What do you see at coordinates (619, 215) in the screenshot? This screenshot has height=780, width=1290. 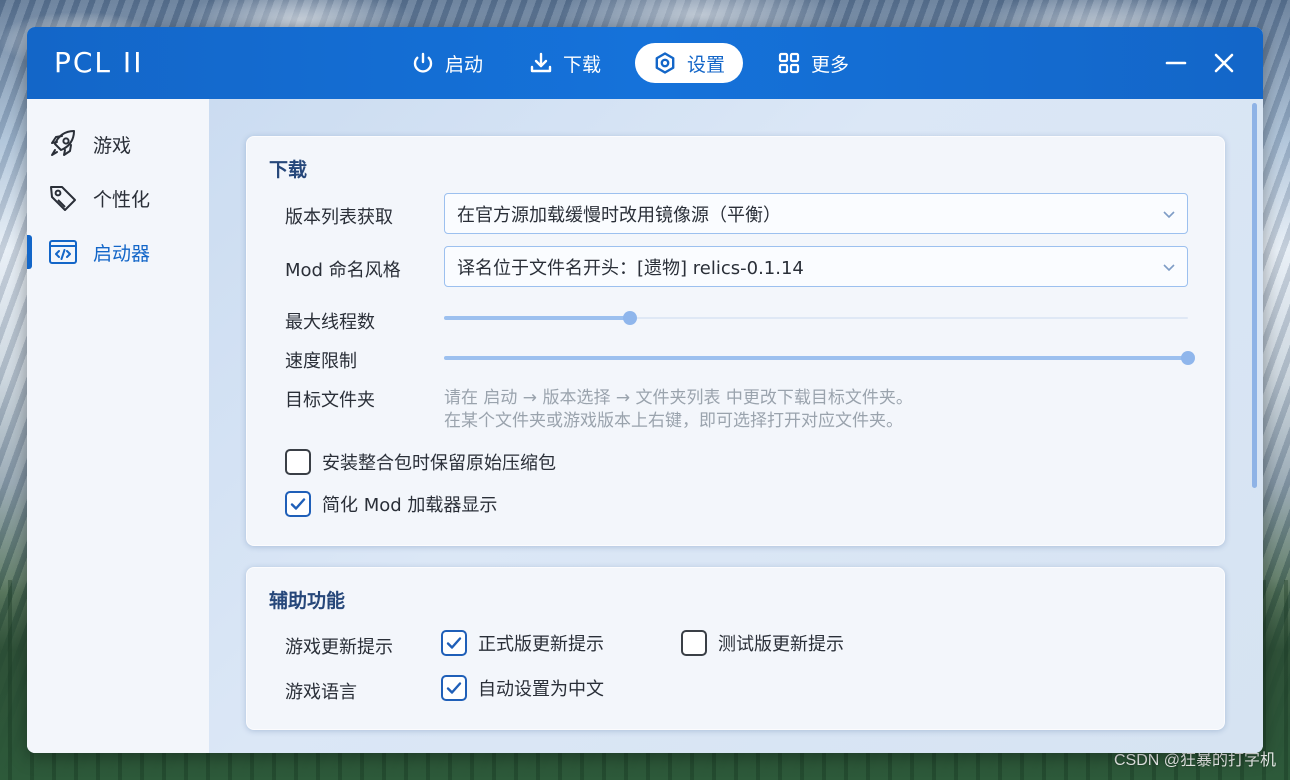 I see `version-list-value: 在官方源加载缓慢时改用镜像源（平衡）` at bounding box center [619, 215].